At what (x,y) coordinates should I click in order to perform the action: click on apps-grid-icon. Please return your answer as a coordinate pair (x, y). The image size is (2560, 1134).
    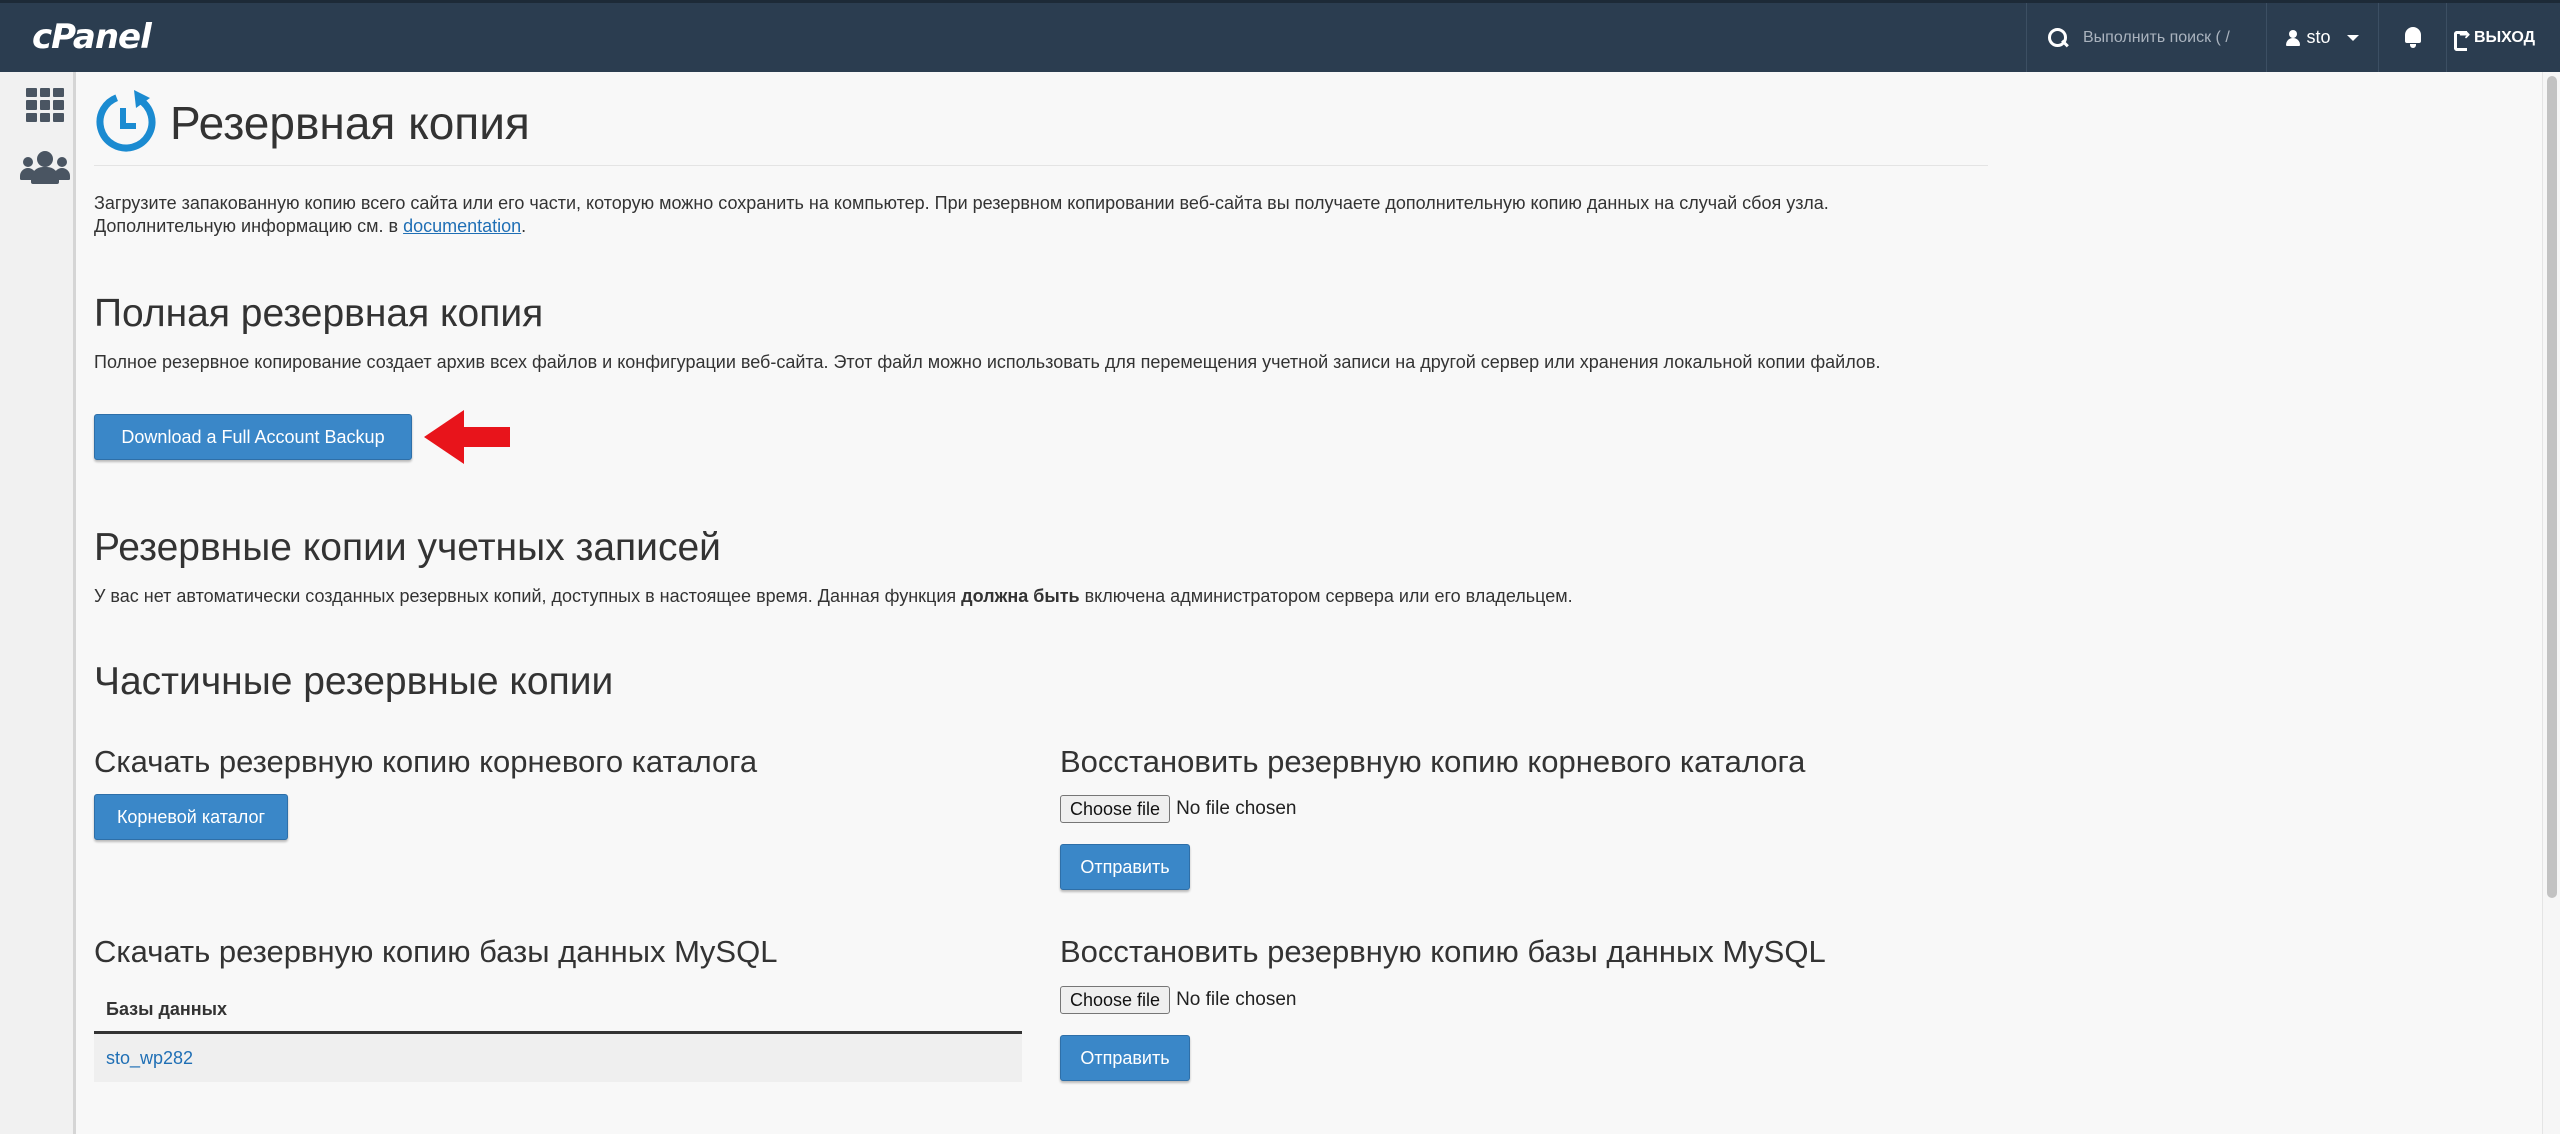
    Looking at the image, I should click on (45, 105).